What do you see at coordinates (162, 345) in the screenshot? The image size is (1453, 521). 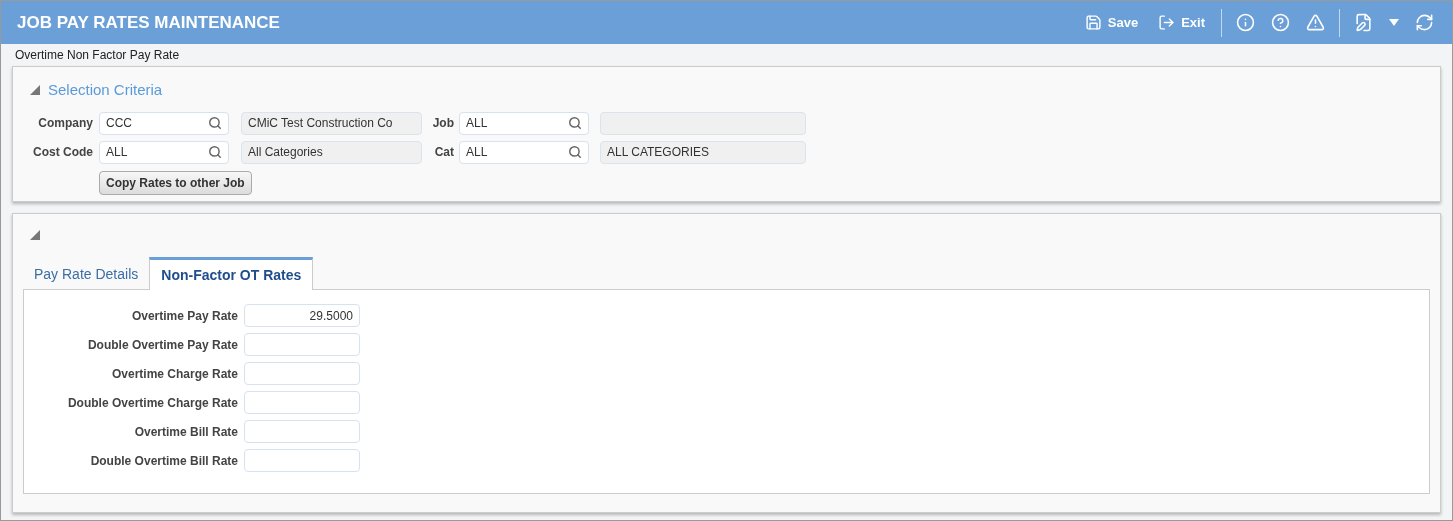 I see `field-label: Double Overtime Pay Rate` at bounding box center [162, 345].